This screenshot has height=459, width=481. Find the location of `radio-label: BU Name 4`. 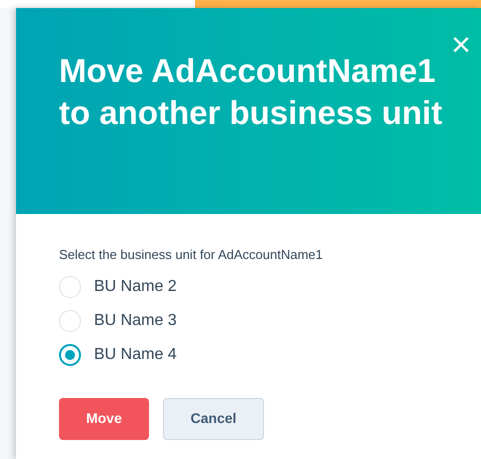

radio-label: BU Name 4 is located at coordinates (135, 354).